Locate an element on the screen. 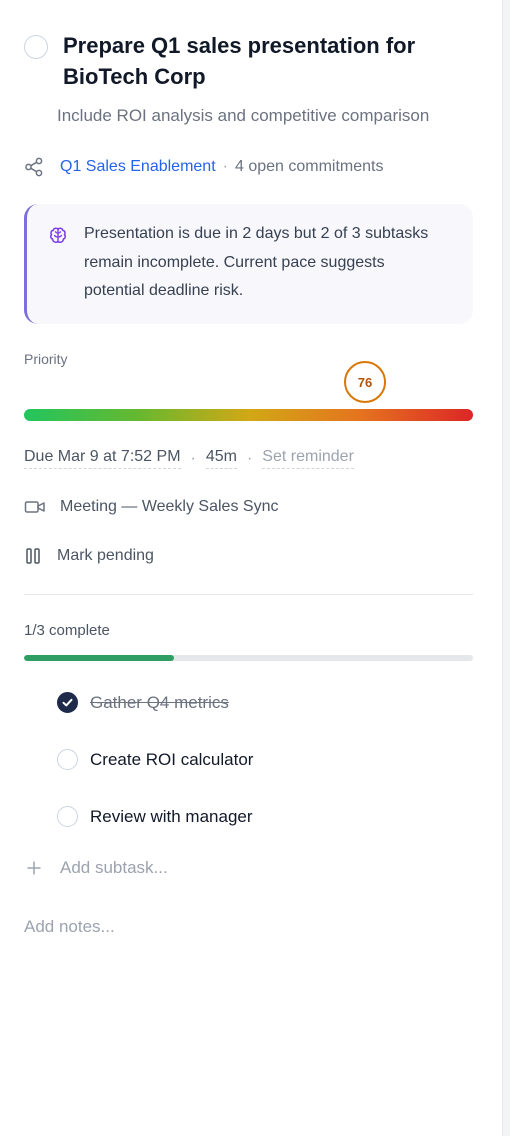  subtask-item: Gather Q4 metrics is located at coordinates (143, 702).